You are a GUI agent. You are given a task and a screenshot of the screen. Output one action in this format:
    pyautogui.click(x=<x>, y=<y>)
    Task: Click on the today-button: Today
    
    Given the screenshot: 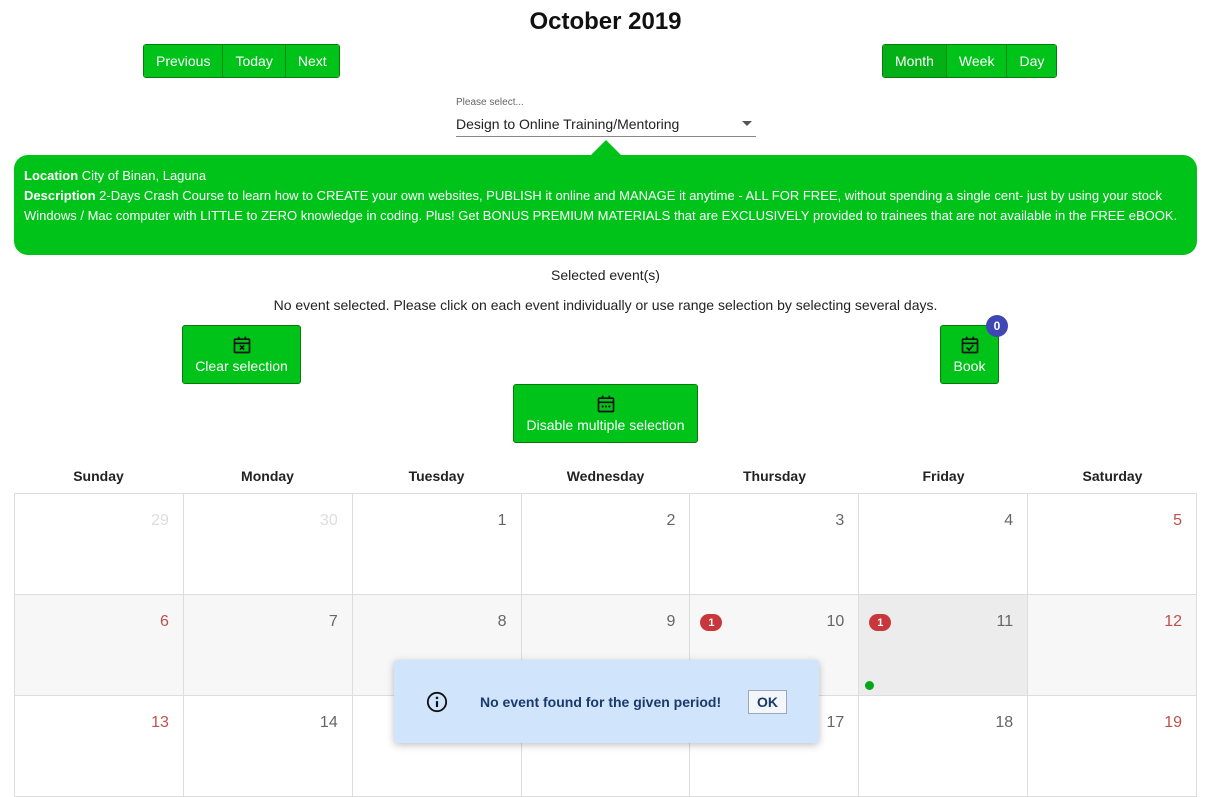 What is the action you would take?
    pyautogui.click(x=254, y=61)
    